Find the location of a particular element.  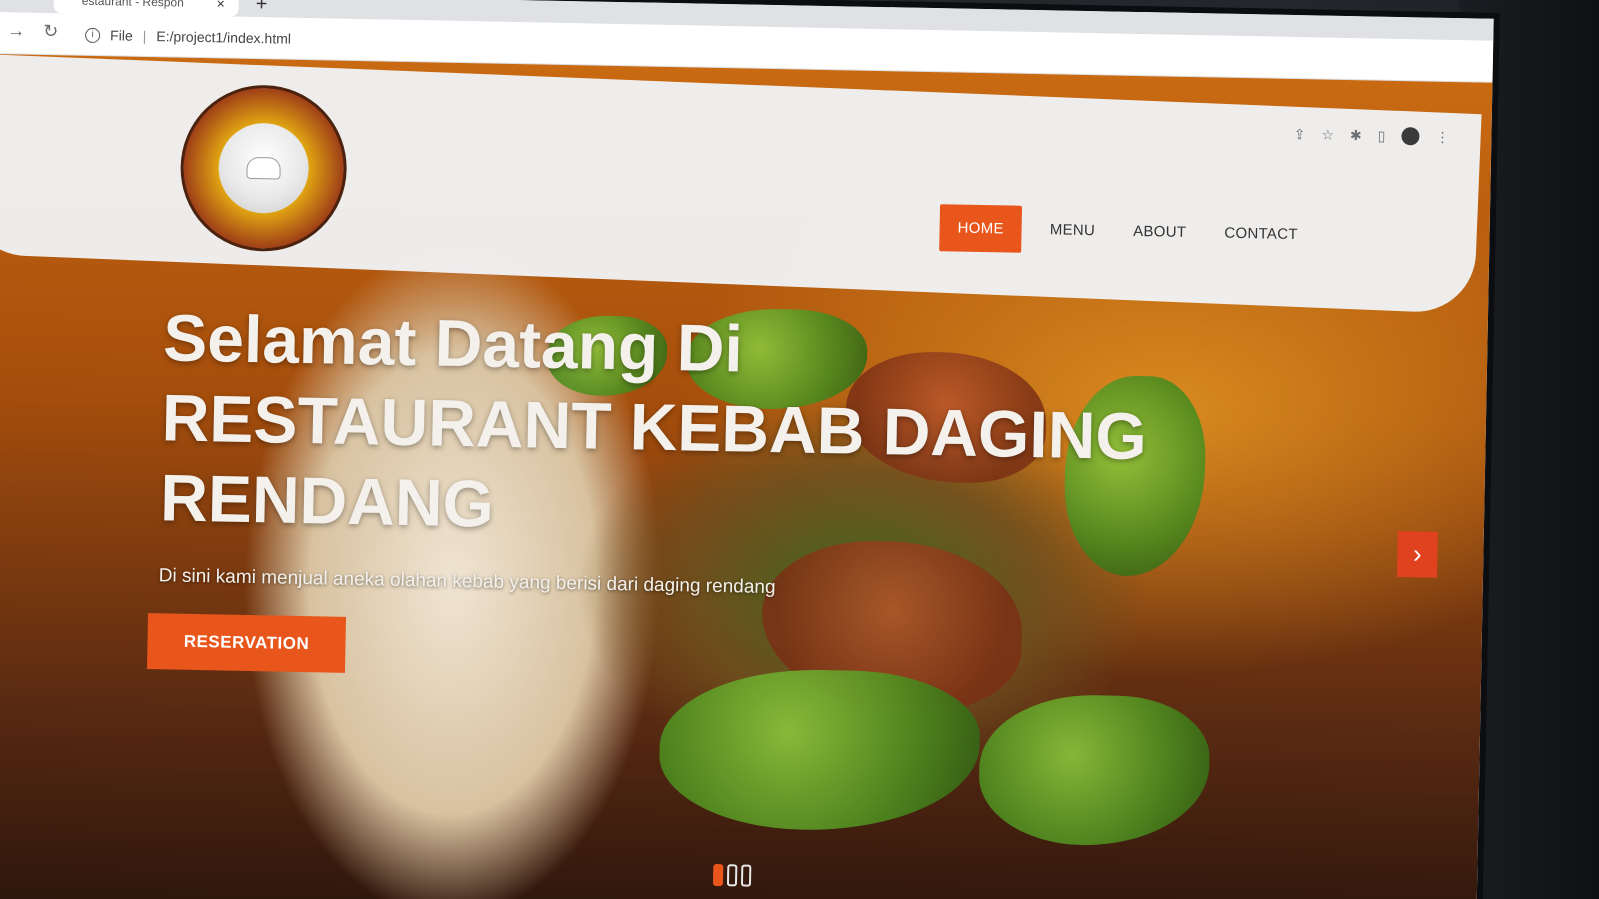

browser-actions: ⇪ ☆ ✱ ▯ ⋮ is located at coordinates (1372, 135).